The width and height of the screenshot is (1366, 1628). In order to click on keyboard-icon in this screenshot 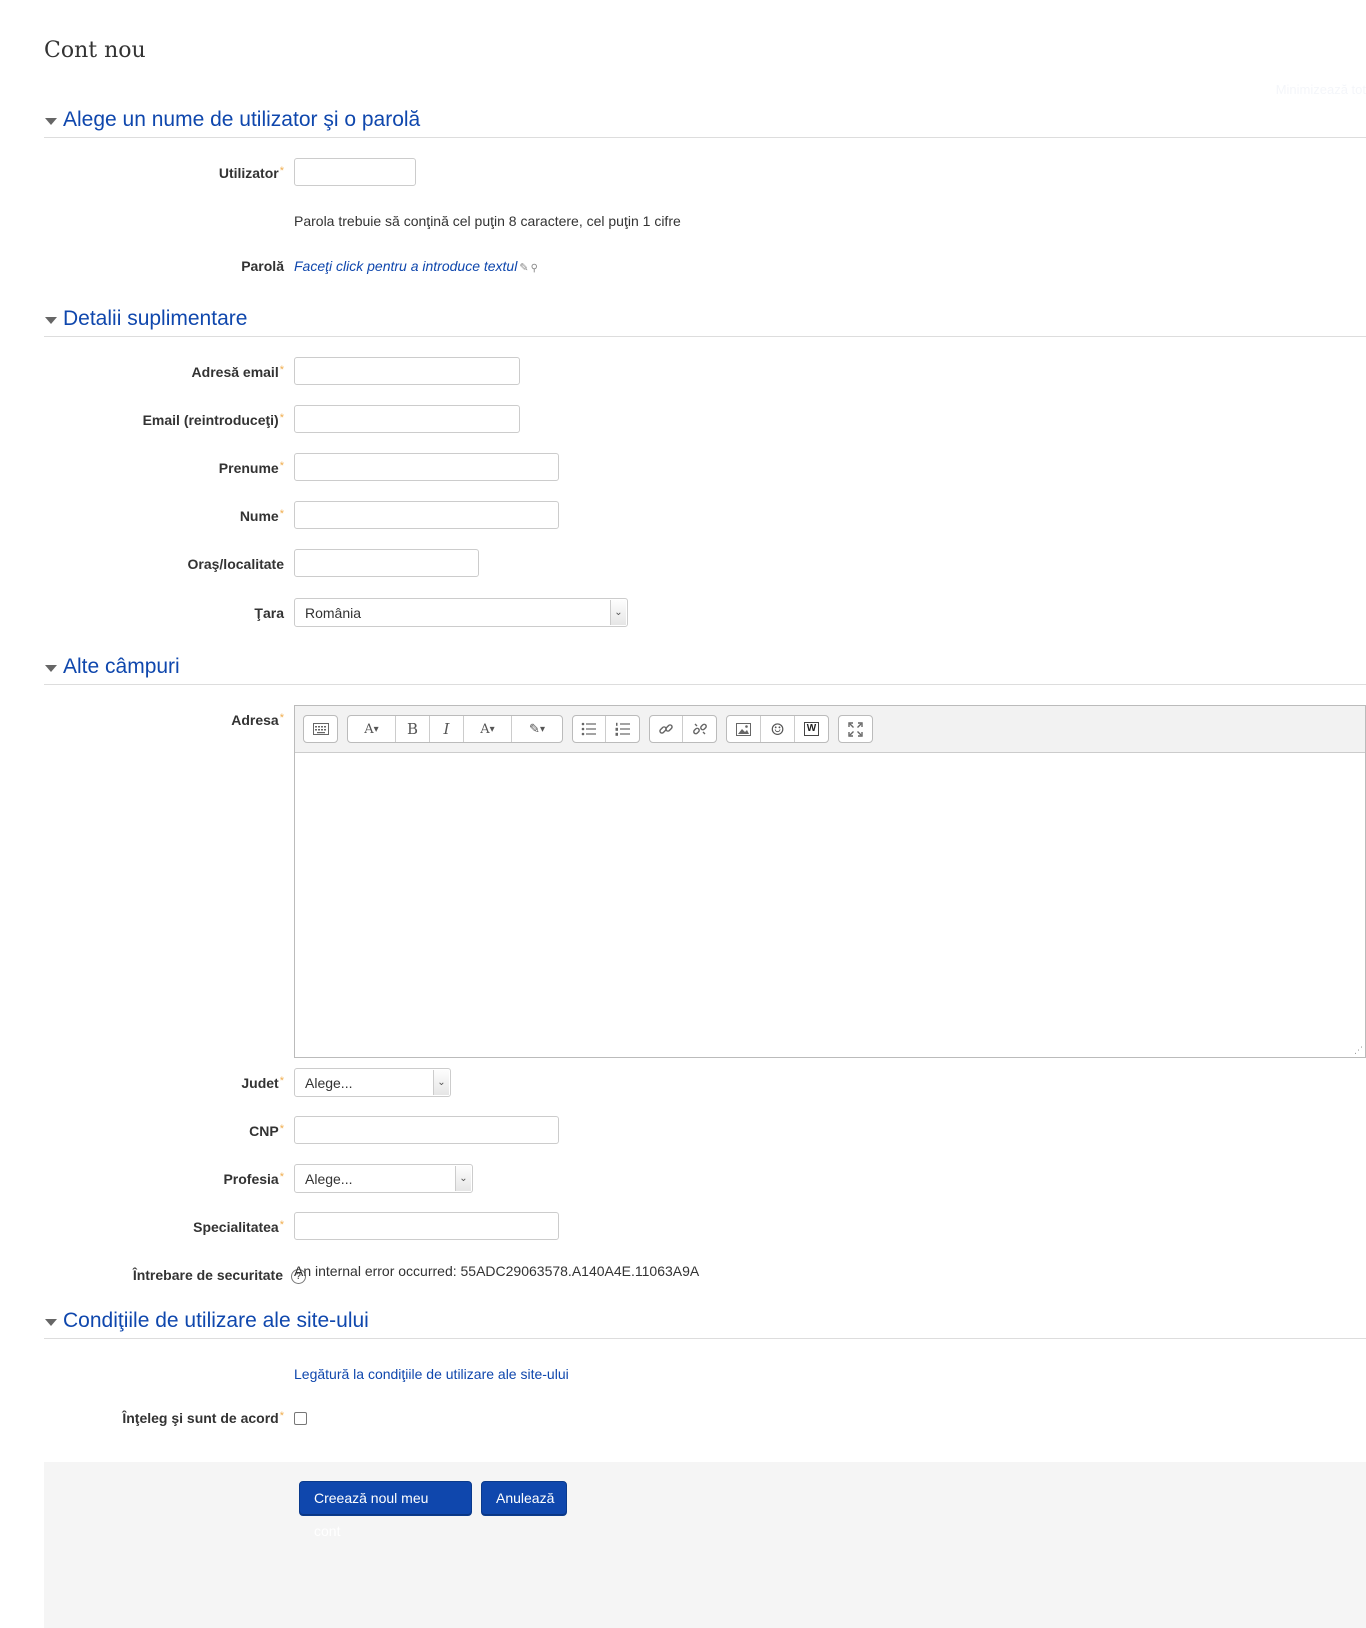, I will do `click(320, 729)`.